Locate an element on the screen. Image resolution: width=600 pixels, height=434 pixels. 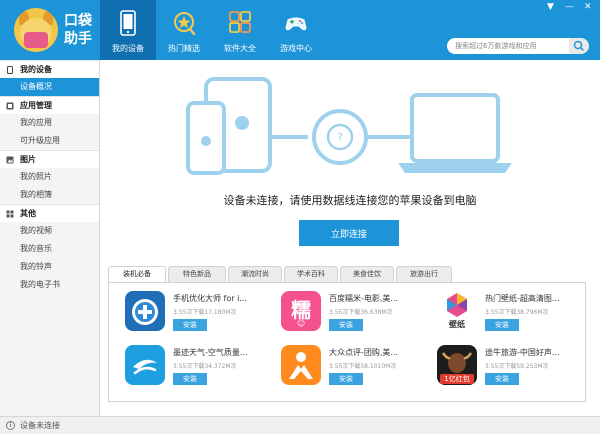
search-icon is located at coordinates (578, 45).